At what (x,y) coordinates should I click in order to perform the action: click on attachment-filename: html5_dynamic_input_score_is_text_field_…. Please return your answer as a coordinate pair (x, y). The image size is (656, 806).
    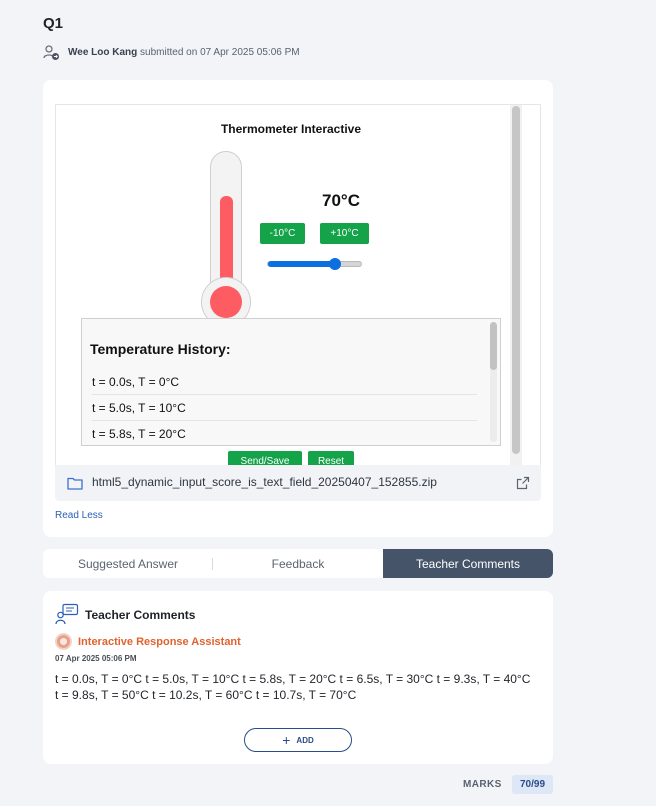
    Looking at the image, I should click on (264, 482).